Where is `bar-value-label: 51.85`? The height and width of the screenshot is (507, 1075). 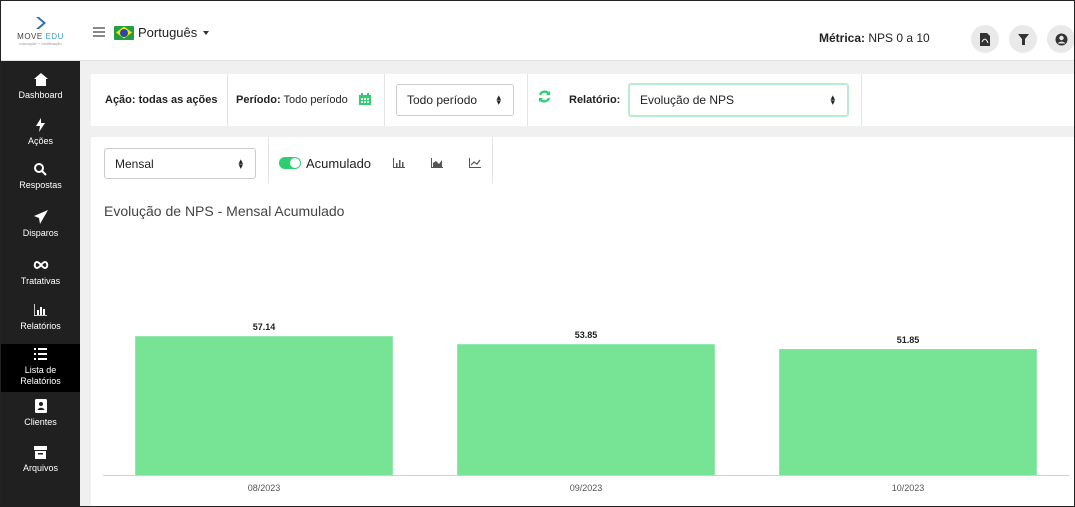
bar-value-label: 51.85 is located at coordinates (908, 340).